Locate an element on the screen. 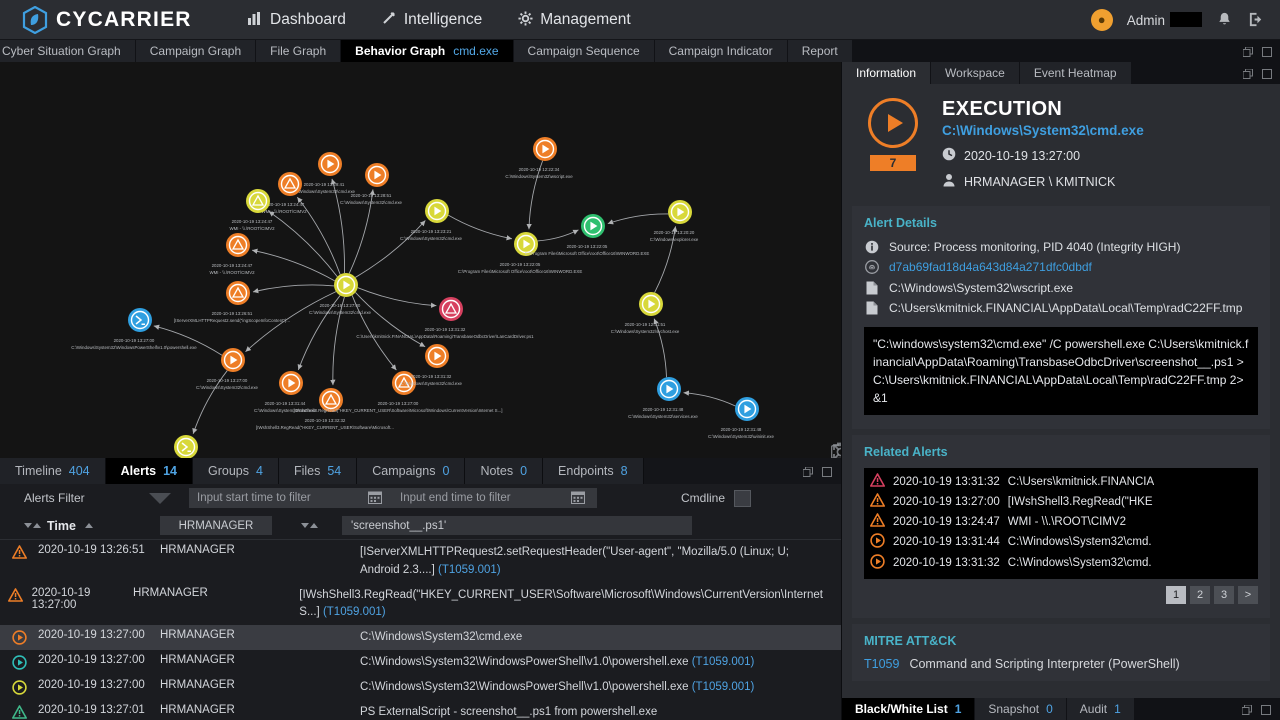 Image resolution: width=1280 pixels, height=720 pixels. bottom-tab-alerts: Alerts 14 is located at coordinates (149, 471).